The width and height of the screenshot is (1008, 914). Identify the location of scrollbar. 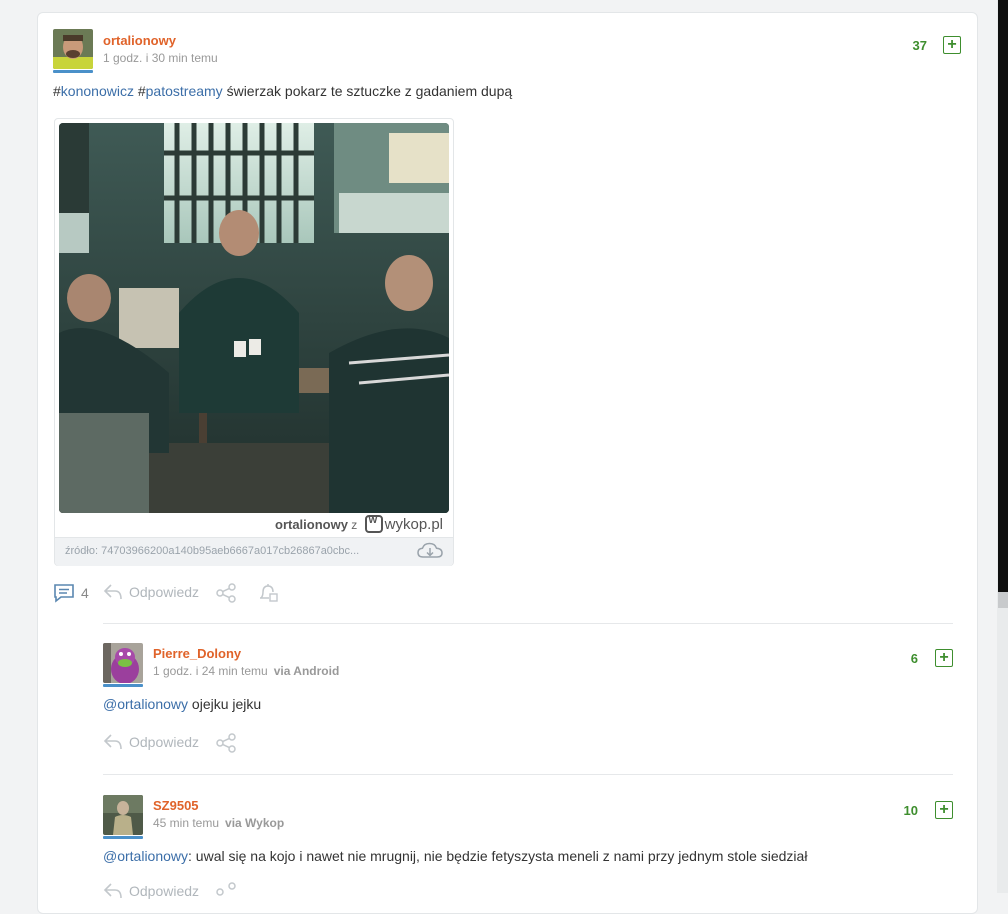
(1002, 446).